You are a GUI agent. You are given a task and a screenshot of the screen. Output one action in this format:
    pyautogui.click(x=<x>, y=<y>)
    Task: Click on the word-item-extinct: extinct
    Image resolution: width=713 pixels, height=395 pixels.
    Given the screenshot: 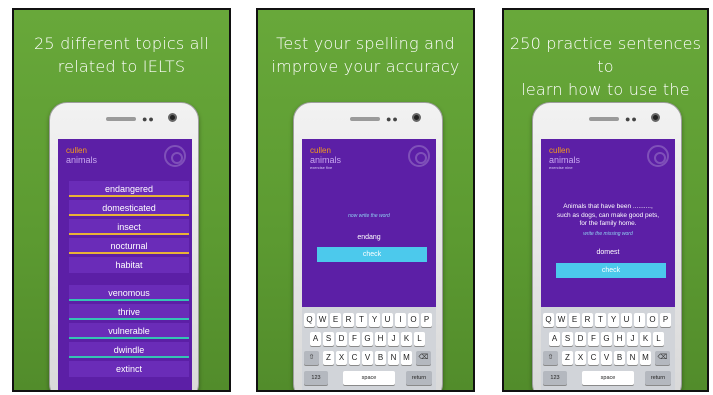 What is the action you would take?
    pyautogui.click(x=129, y=369)
    